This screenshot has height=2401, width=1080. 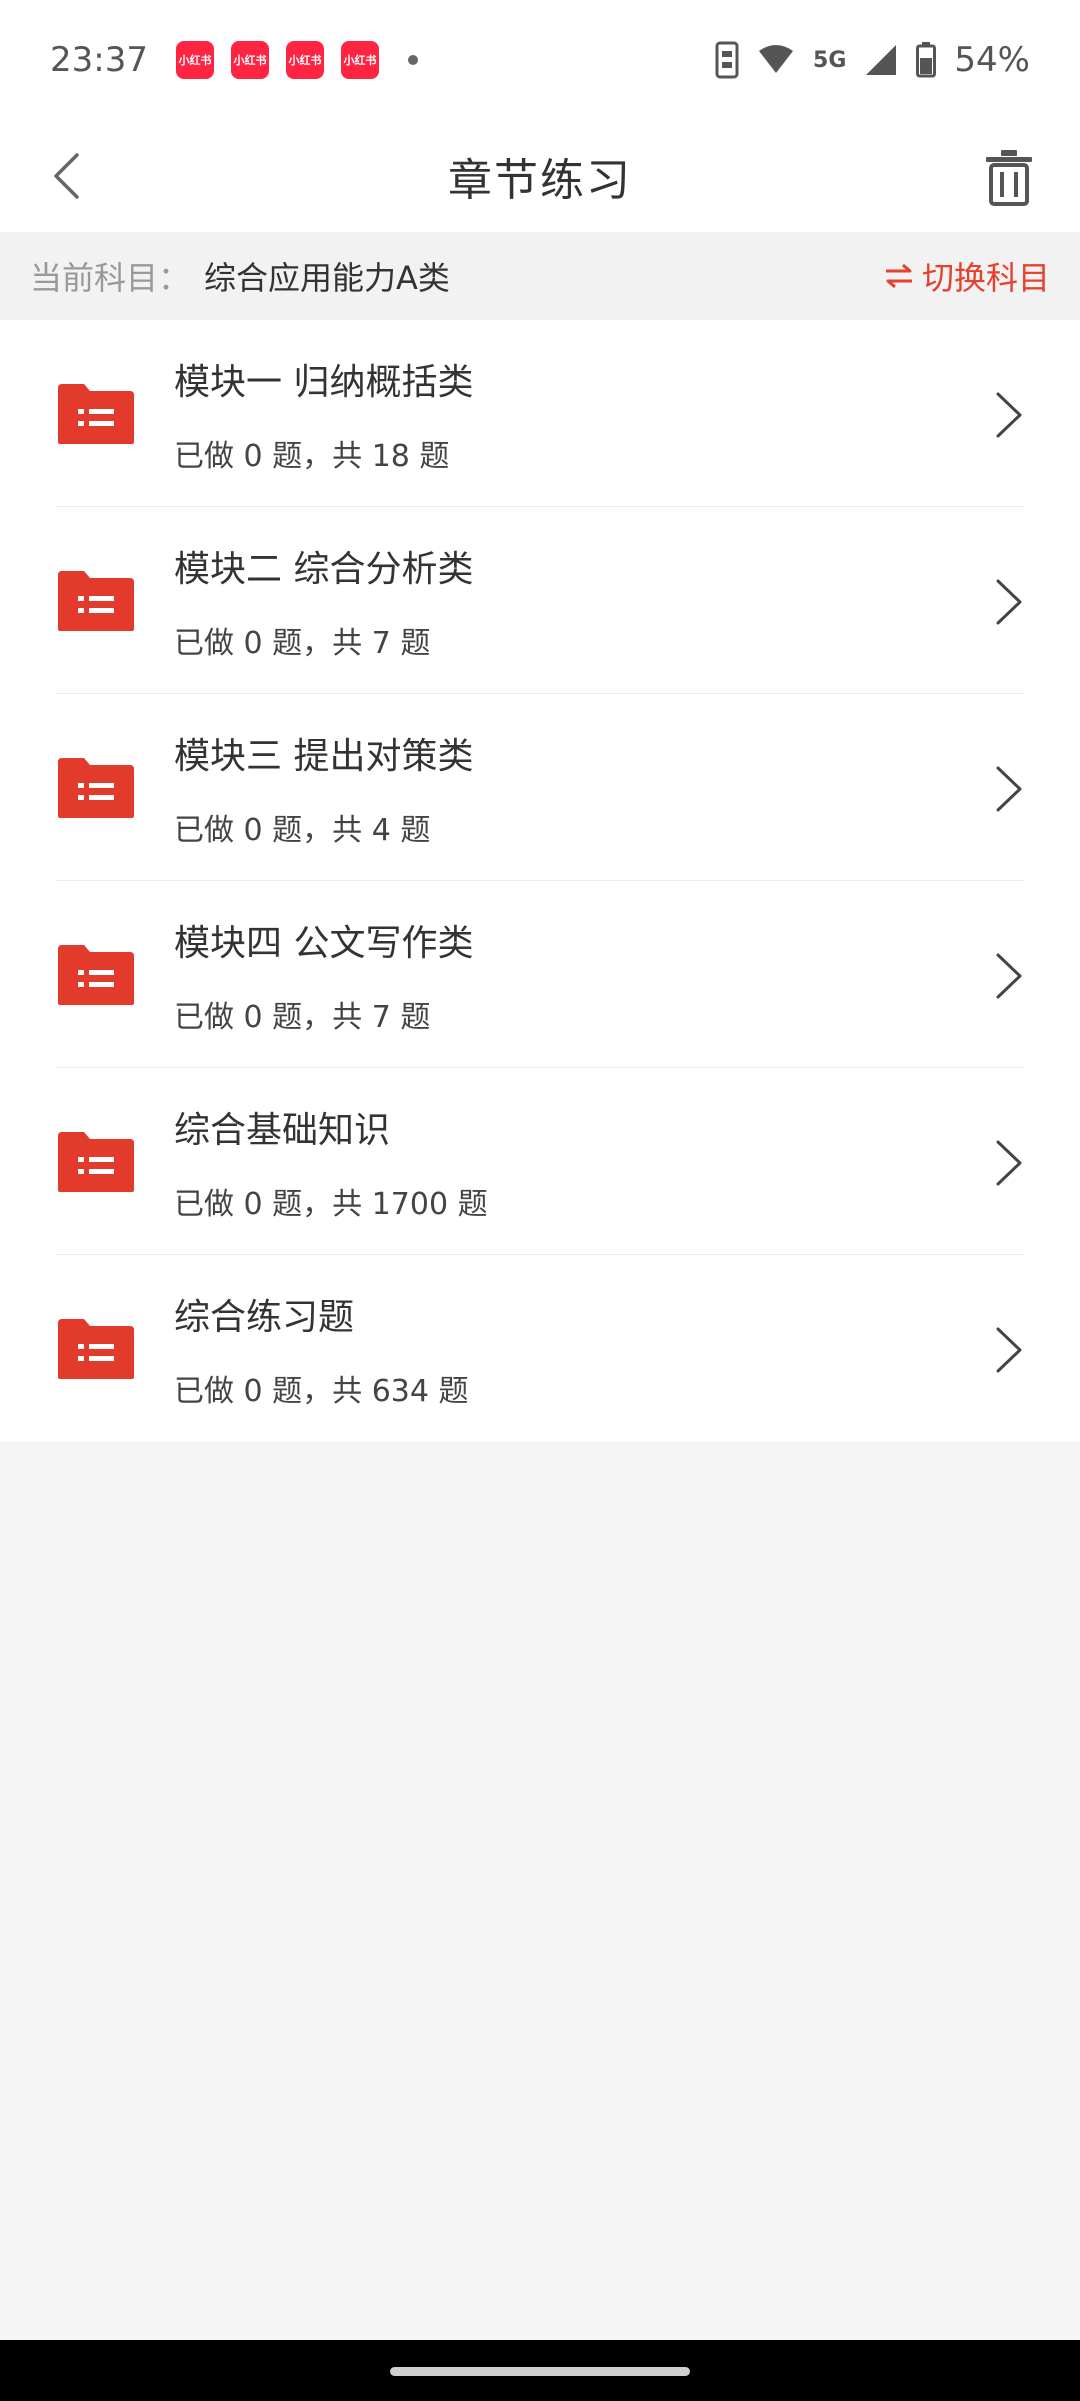 I want to click on chevron-left-icon, so click(x=66, y=176).